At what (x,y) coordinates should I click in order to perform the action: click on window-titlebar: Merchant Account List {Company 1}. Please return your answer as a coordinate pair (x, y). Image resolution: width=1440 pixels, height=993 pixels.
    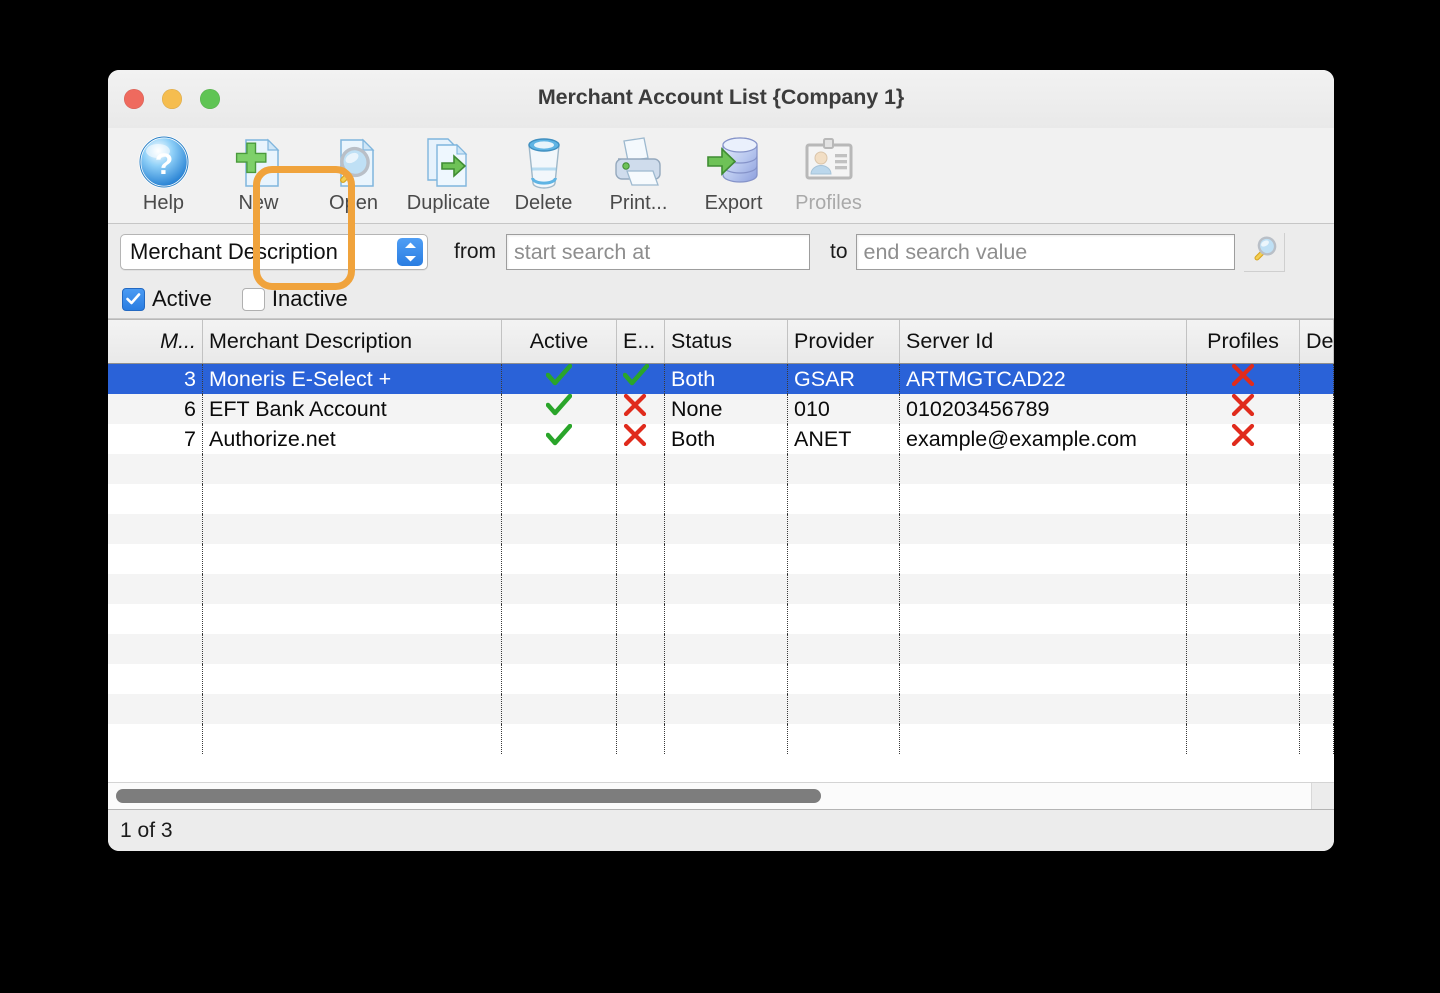
    Looking at the image, I should click on (721, 99).